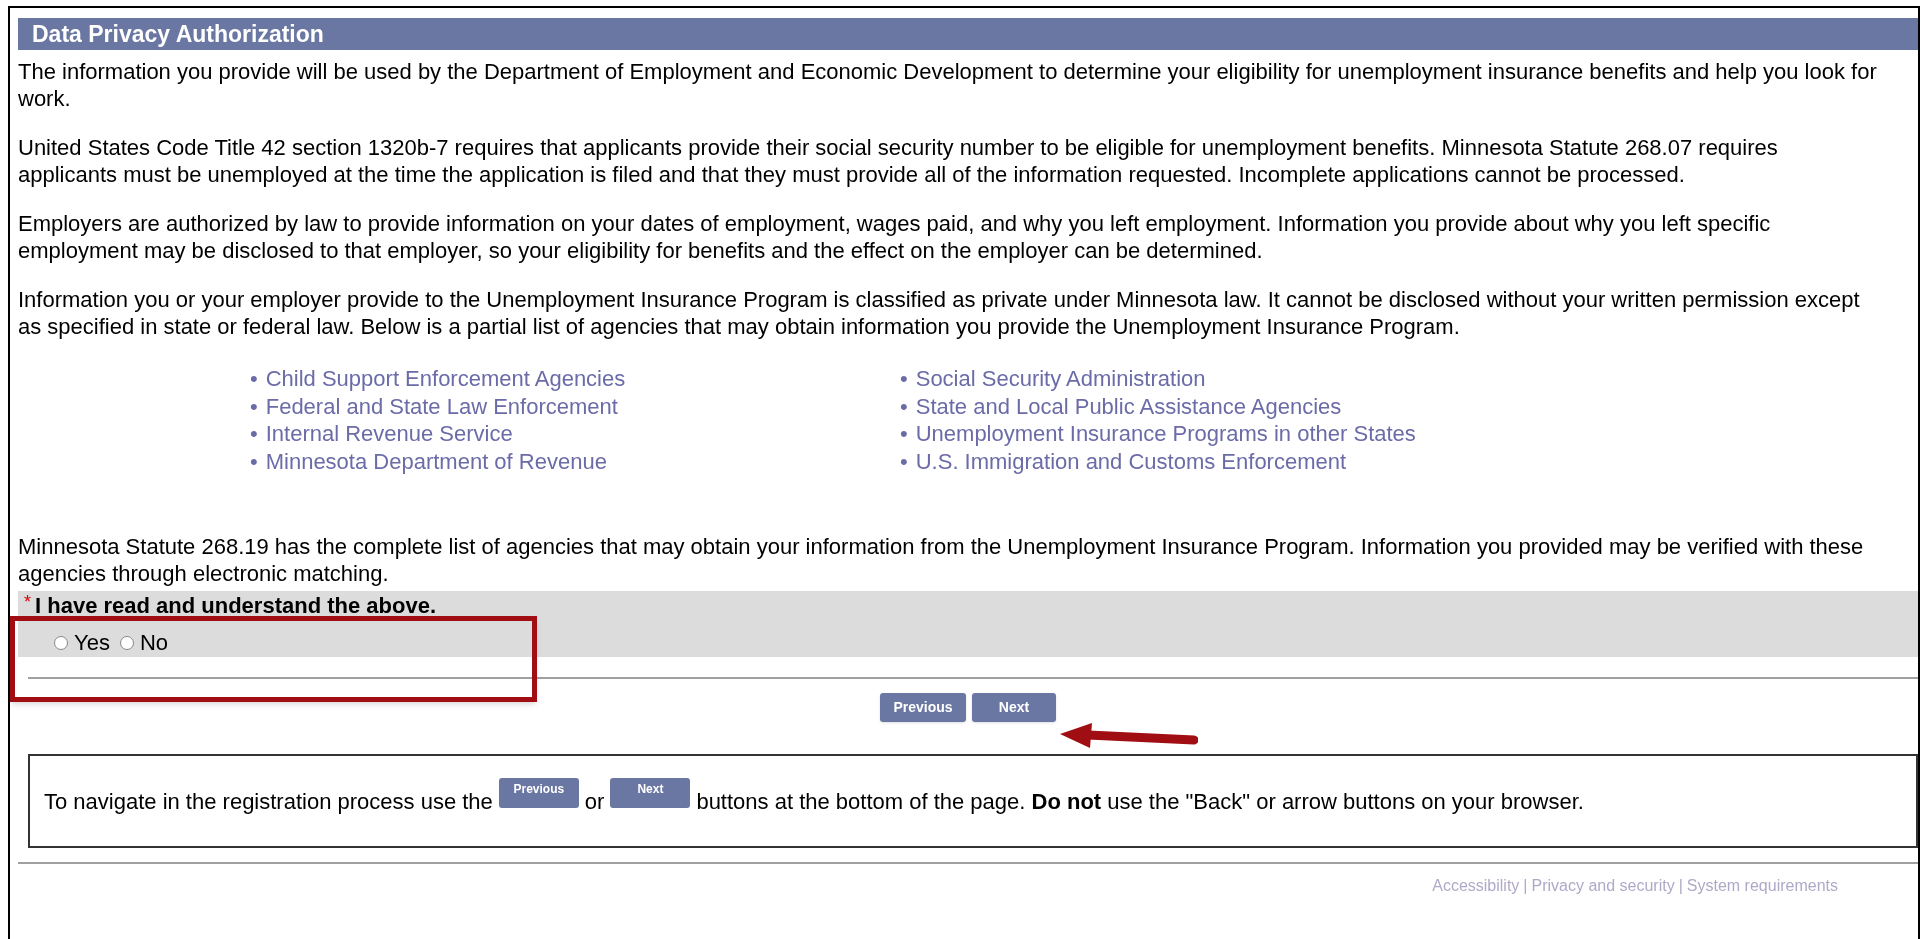  I want to click on agency-link: Federal and State Law Enforcement, so click(441, 406).